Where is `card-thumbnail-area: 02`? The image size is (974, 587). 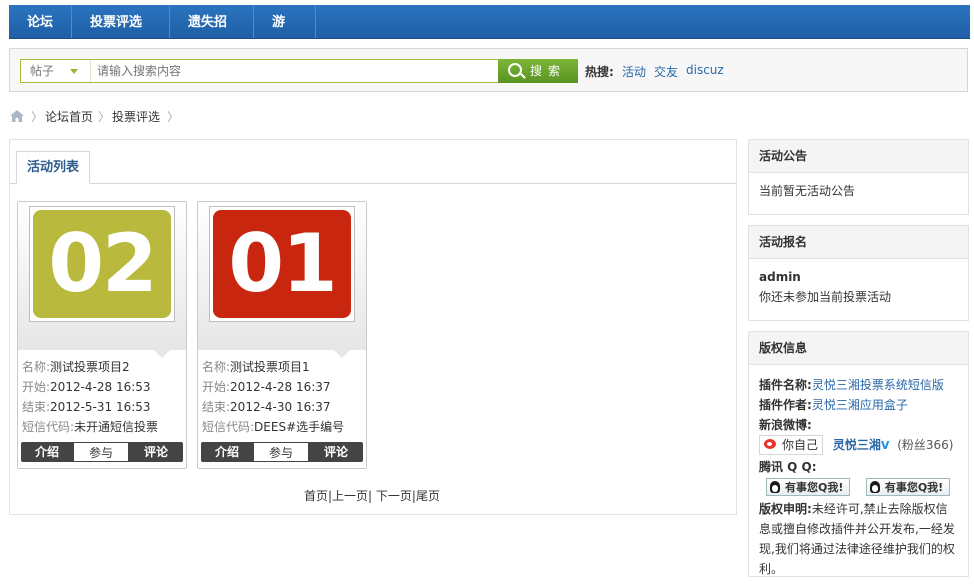
card-thumbnail-area: 02 is located at coordinates (102, 276).